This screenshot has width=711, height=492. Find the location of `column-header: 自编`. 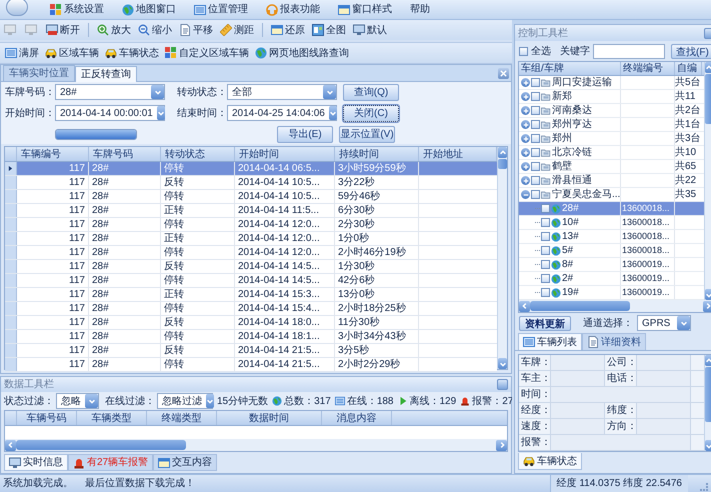

column-header: 自编 is located at coordinates (688, 68).